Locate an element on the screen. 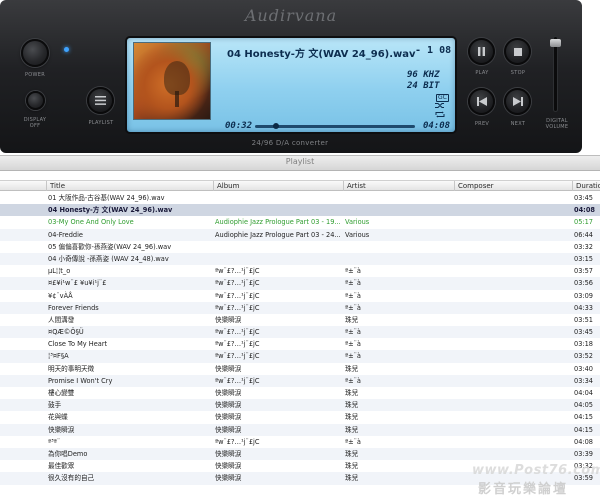 The height and width of the screenshot is (495, 600). list-icon is located at coordinates (100, 100).